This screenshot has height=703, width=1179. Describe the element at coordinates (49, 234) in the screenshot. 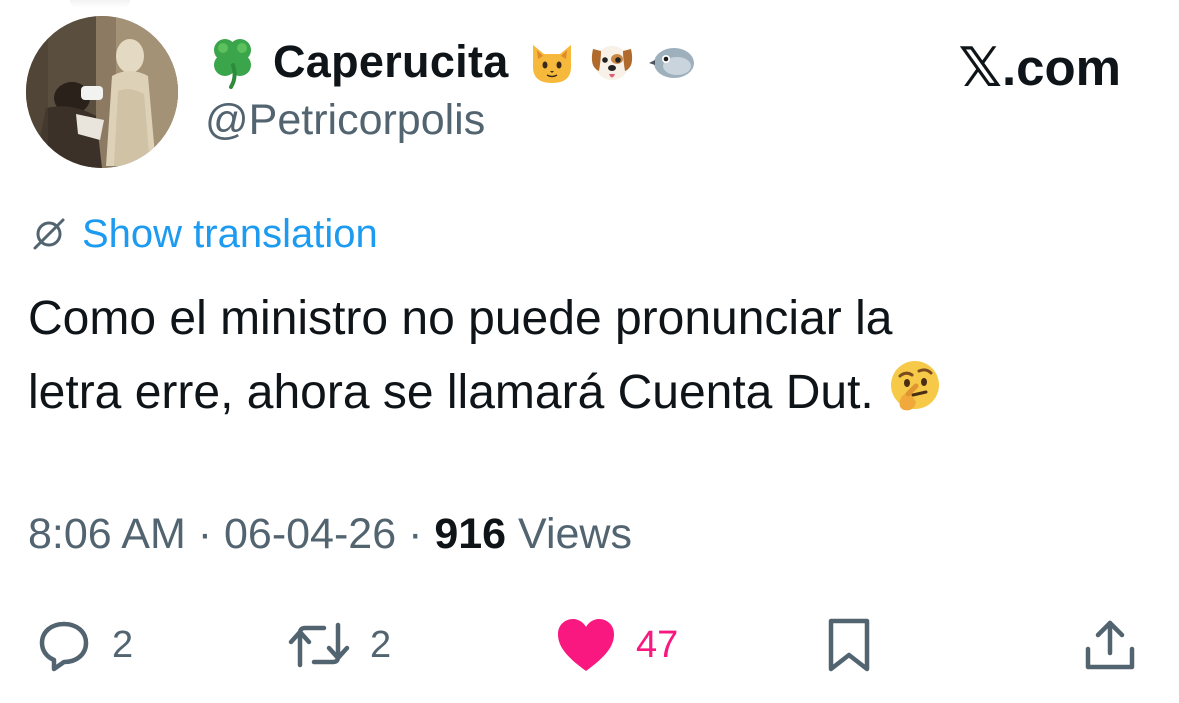

I see `globe-slash-icon` at that location.